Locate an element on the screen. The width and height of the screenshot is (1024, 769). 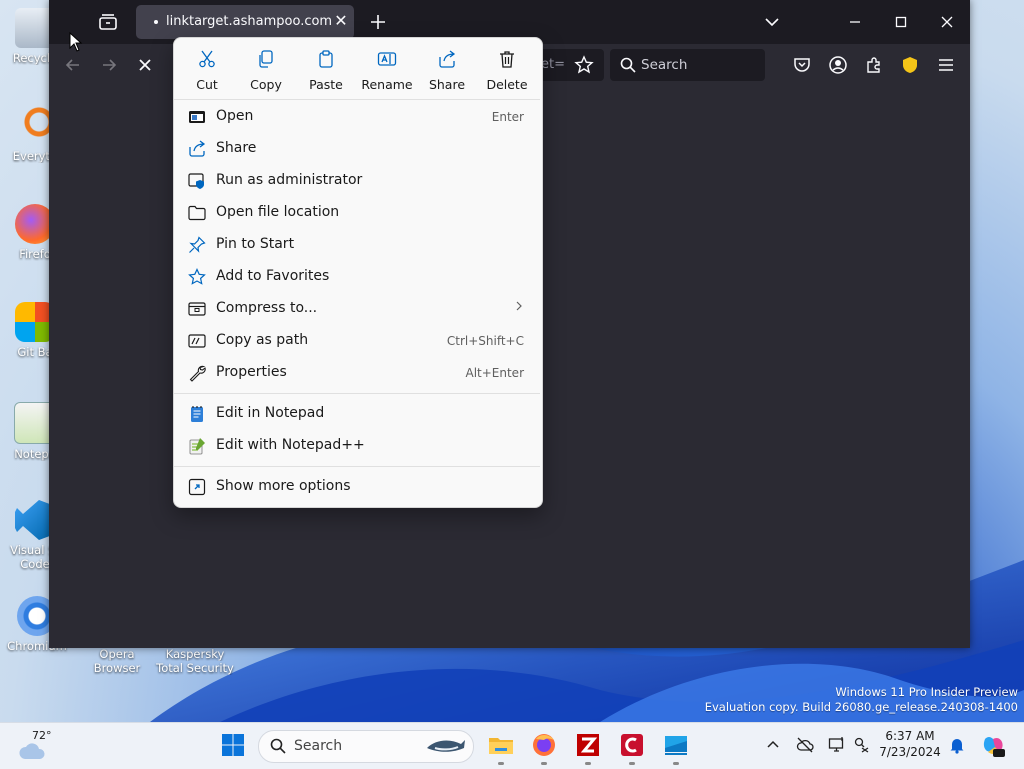
desktop-icon-kaspersky: Kaspersky Total Security is located at coordinates (195, 661).